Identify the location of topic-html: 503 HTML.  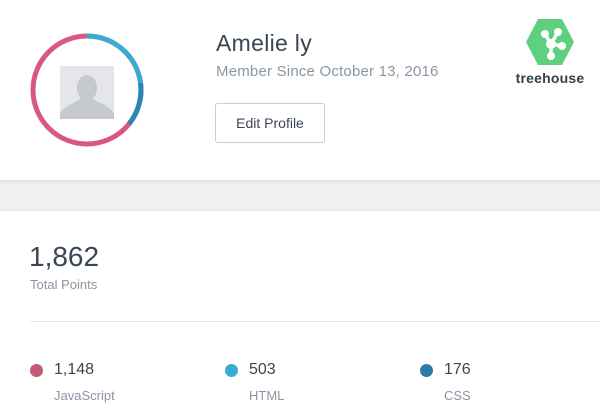
(300, 386).